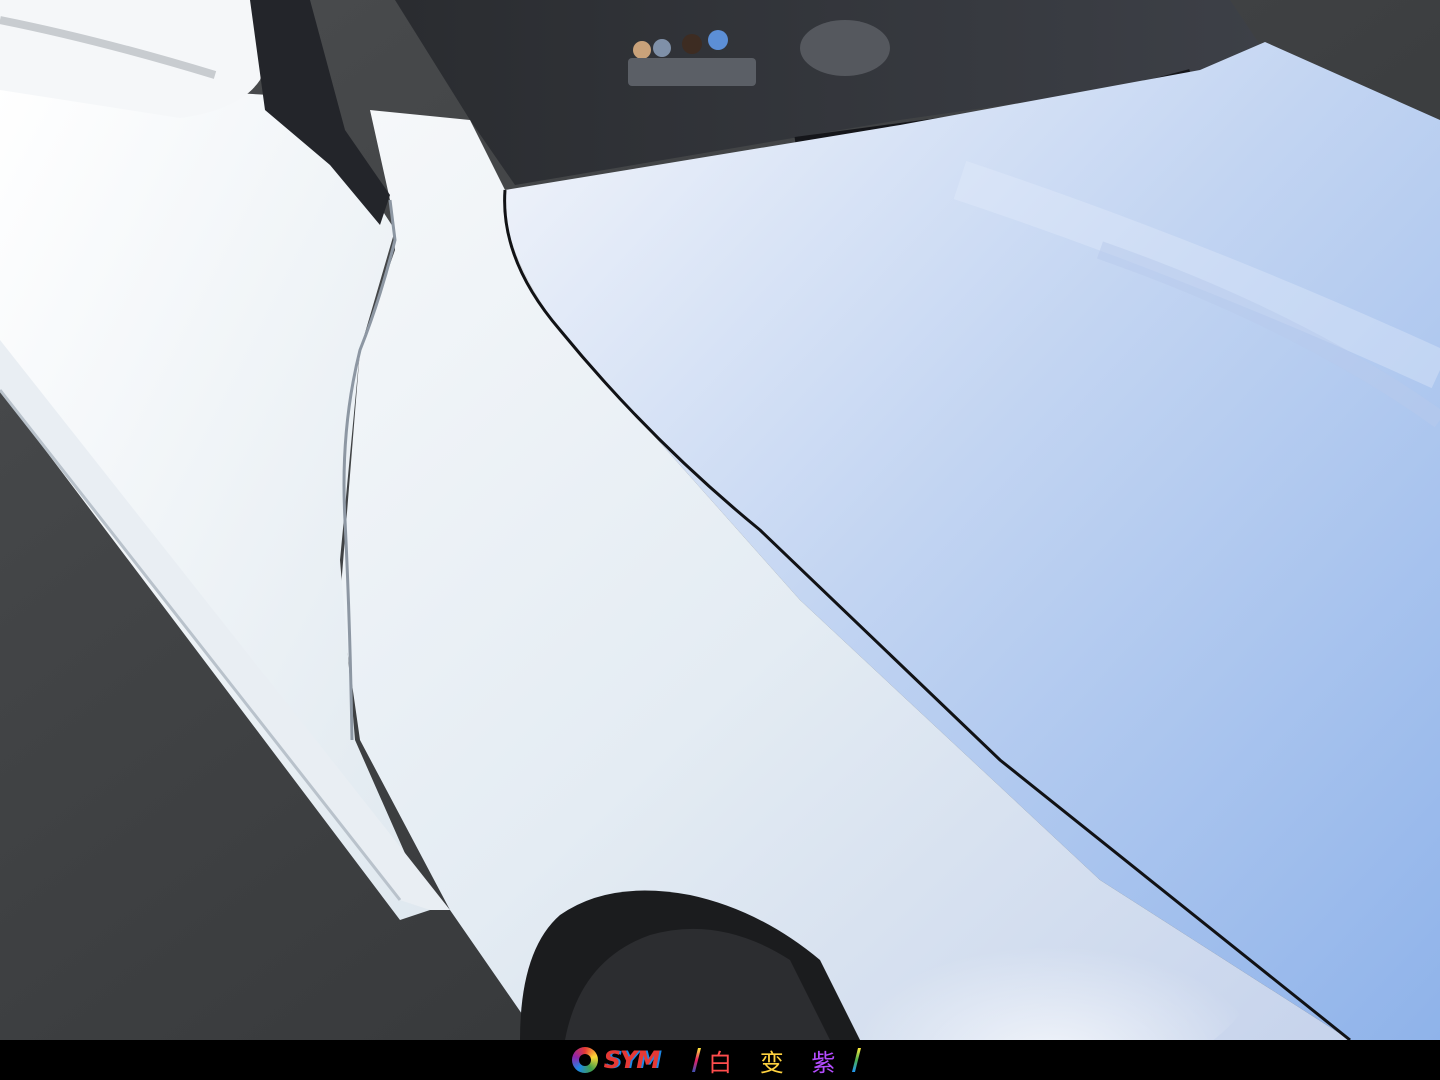  Describe the element at coordinates (584, 1060) in the screenshot. I see `logo-swirl-icon` at that location.